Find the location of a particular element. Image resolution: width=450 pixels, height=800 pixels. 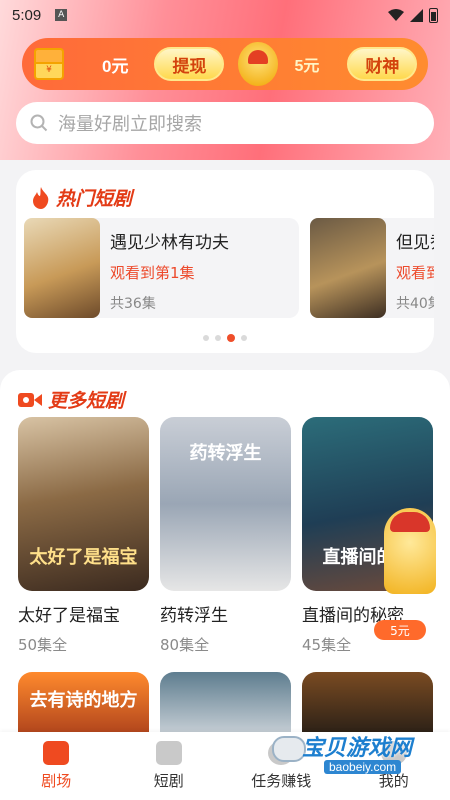

drama-episodes: 80集全 is located at coordinates (185, 645).